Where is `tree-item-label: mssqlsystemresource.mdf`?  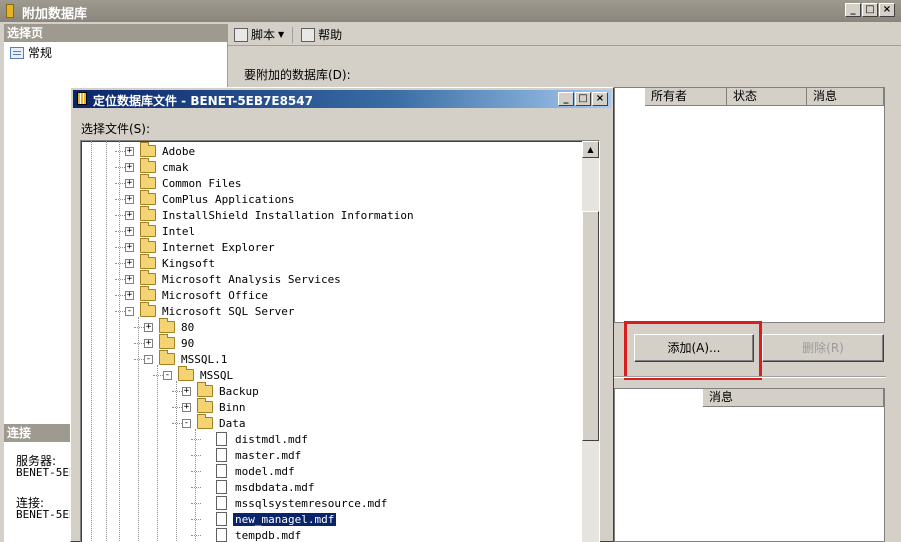 tree-item-label: mssqlsystemresource.mdf is located at coordinates (311, 503).